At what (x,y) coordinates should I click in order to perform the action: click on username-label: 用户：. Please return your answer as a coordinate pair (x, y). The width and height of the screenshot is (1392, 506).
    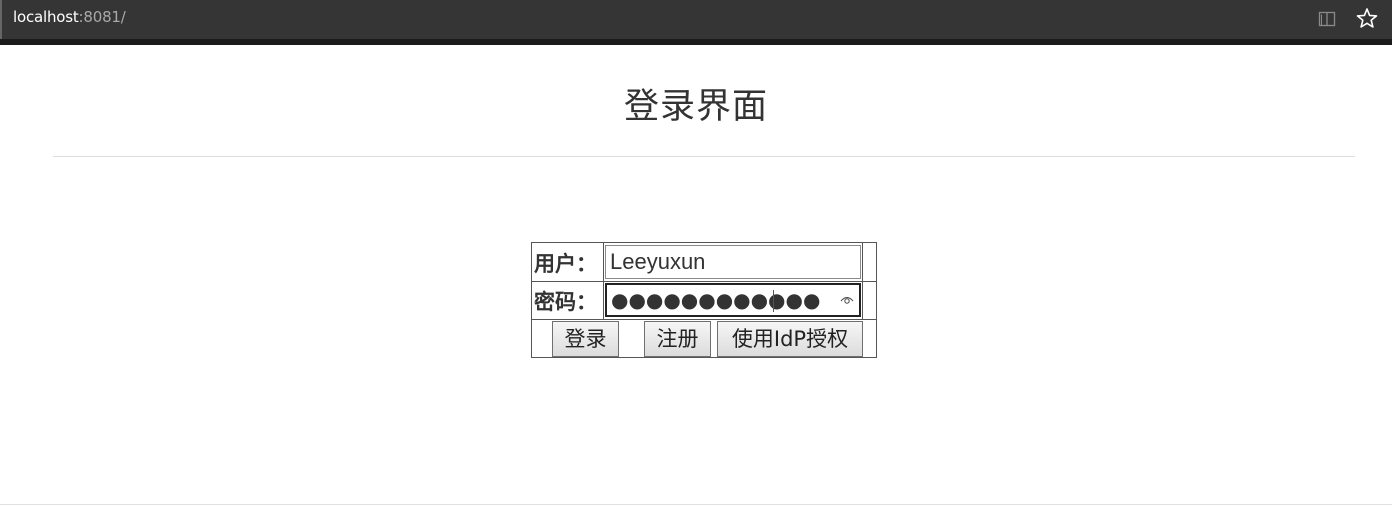
    Looking at the image, I should click on (565, 264).